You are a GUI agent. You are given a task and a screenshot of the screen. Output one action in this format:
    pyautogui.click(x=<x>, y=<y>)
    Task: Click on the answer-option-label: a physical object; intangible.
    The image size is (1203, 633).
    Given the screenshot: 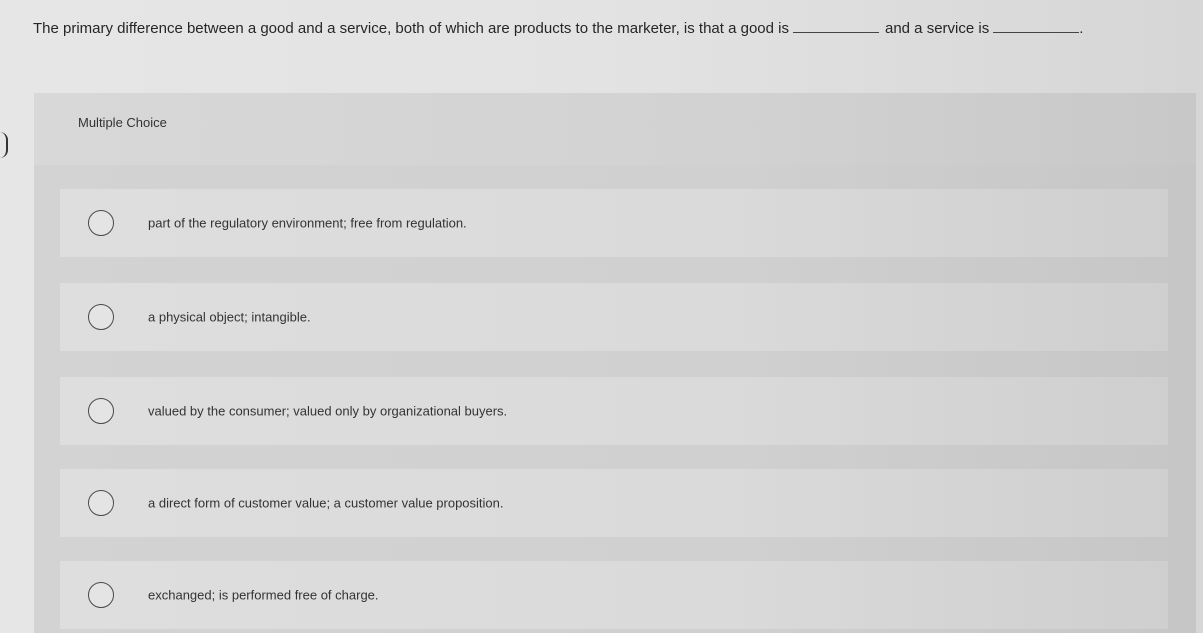 What is the action you would take?
    pyautogui.click(x=229, y=317)
    